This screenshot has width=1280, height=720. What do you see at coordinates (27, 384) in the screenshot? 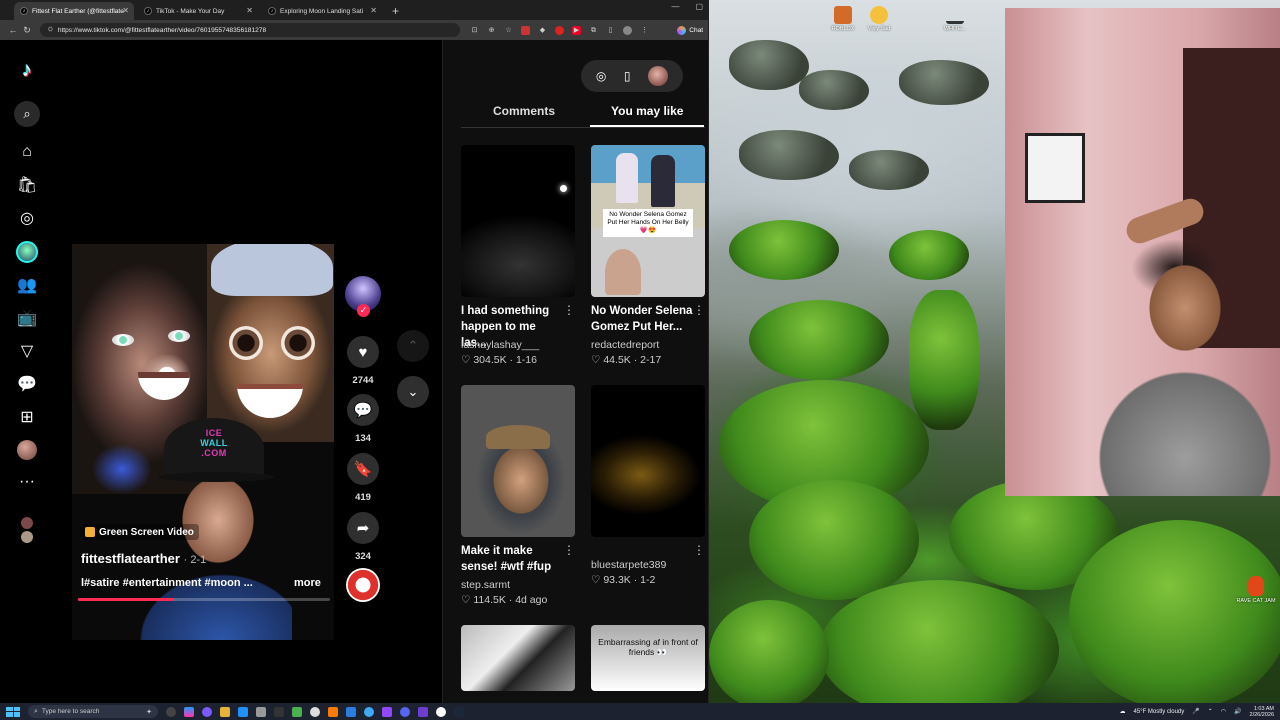
I see `messages-icon: 💬` at bounding box center [27, 384].